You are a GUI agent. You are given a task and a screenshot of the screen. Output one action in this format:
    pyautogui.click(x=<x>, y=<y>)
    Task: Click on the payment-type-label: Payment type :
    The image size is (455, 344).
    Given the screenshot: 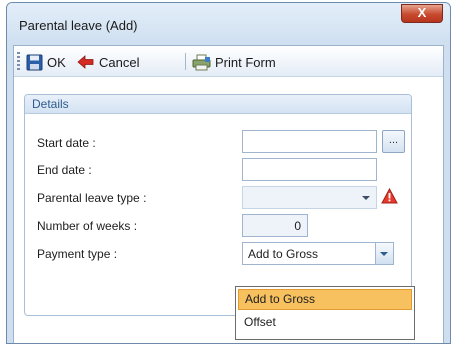 What is the action you would take?
    pyautogui.click(x=77, y=254)
    